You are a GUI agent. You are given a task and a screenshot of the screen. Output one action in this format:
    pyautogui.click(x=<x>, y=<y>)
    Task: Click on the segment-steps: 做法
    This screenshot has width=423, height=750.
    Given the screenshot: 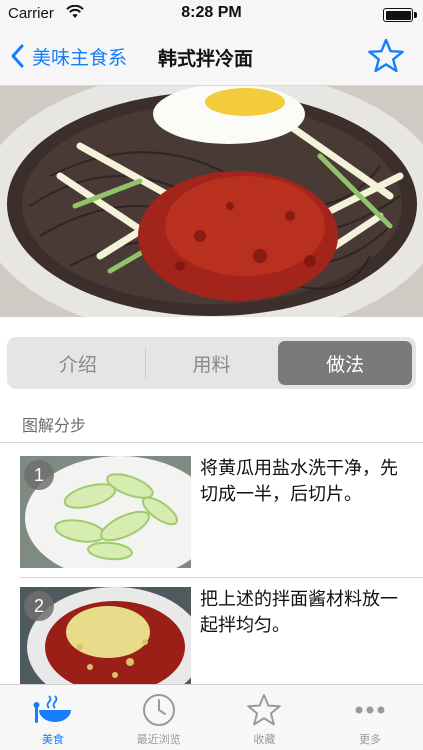 What is the action you would take?
    pyautogui.click(x=345, y=363)
    